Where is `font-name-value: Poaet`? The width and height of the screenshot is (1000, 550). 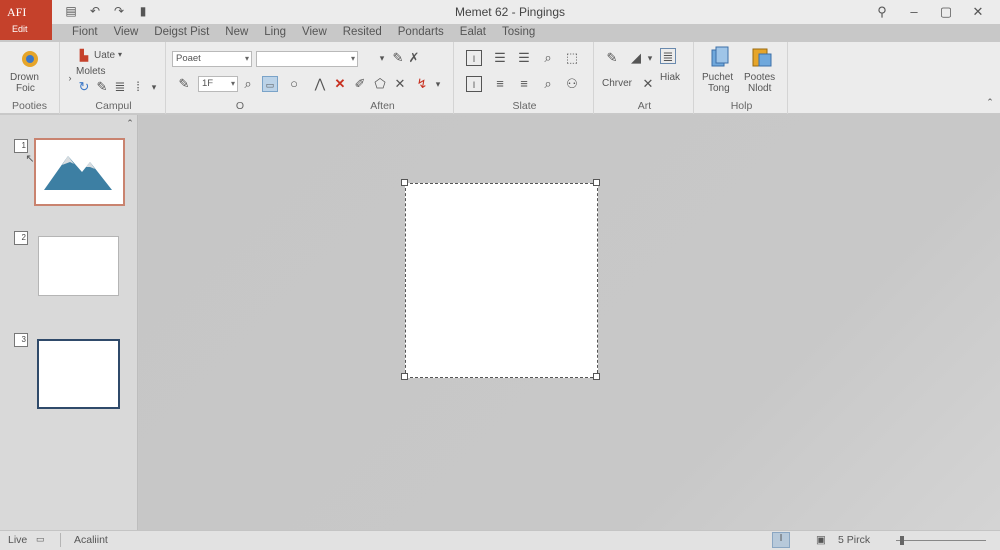
font-name-value: Poaet is located at coordinates (188, 58).